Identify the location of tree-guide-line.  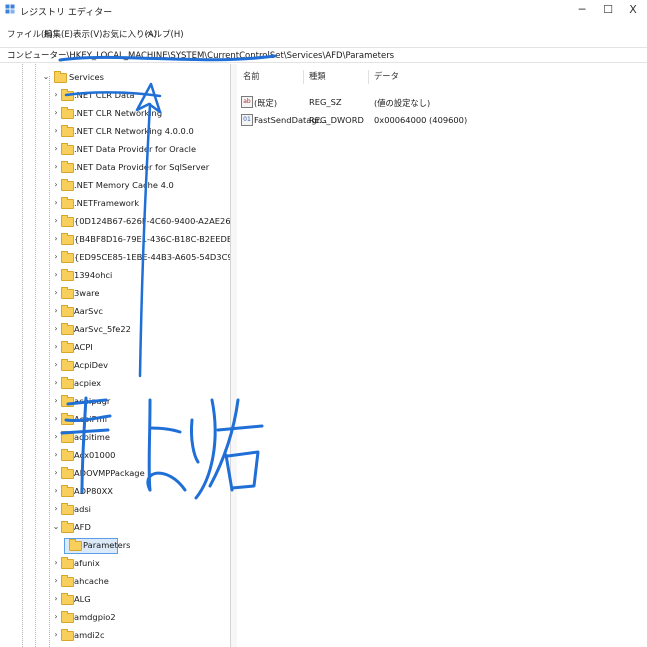
(22, 355).